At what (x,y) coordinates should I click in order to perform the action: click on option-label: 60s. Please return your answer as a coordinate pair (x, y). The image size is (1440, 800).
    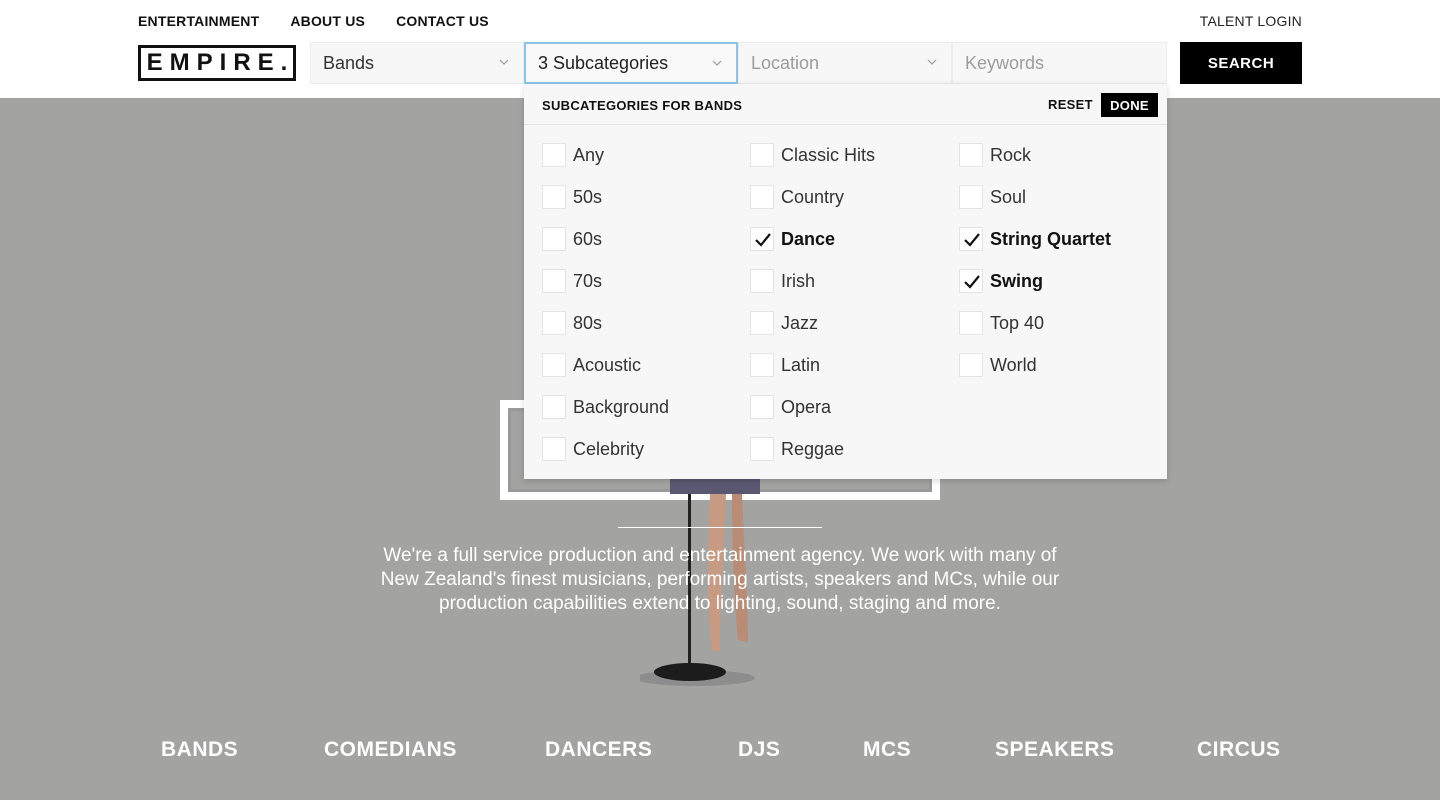
    Looking at the image, I should click on (588, 238).